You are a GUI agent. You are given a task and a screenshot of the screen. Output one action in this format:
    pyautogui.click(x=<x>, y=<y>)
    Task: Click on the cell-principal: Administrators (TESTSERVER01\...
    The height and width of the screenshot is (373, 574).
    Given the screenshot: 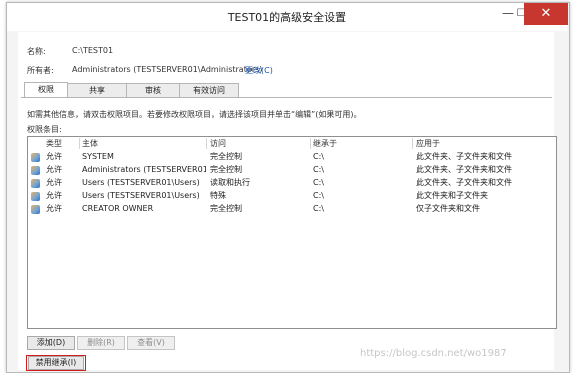 What is the action you would take?
    pyautogui.click(x=144, y=169)
    